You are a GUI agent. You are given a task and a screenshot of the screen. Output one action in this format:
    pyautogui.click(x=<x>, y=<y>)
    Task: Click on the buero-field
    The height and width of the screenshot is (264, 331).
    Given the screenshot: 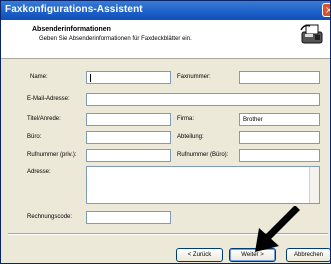 What is the action you would take?
    pyautogui.click(x=128, y=137)
    